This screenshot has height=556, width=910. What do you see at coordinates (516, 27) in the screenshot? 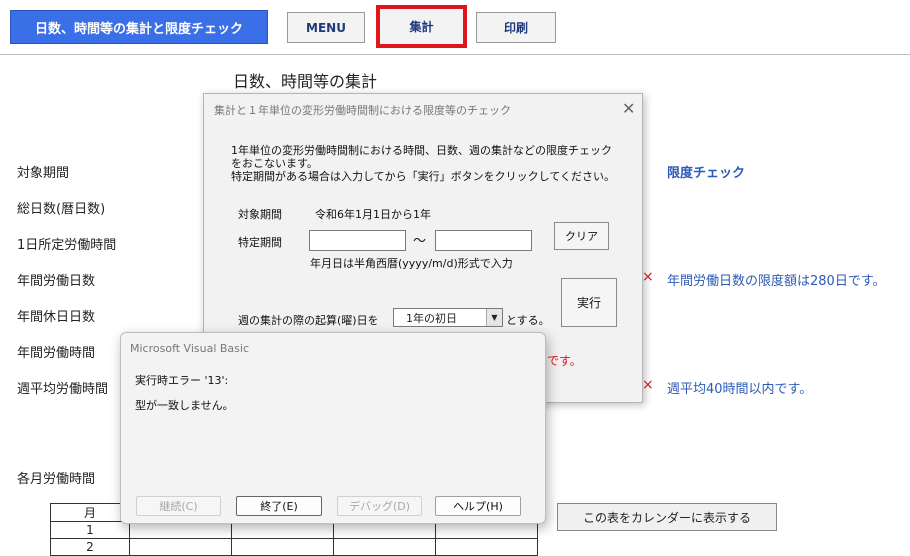
I see `print-button: 印刷` at bounding box center [516, 27].